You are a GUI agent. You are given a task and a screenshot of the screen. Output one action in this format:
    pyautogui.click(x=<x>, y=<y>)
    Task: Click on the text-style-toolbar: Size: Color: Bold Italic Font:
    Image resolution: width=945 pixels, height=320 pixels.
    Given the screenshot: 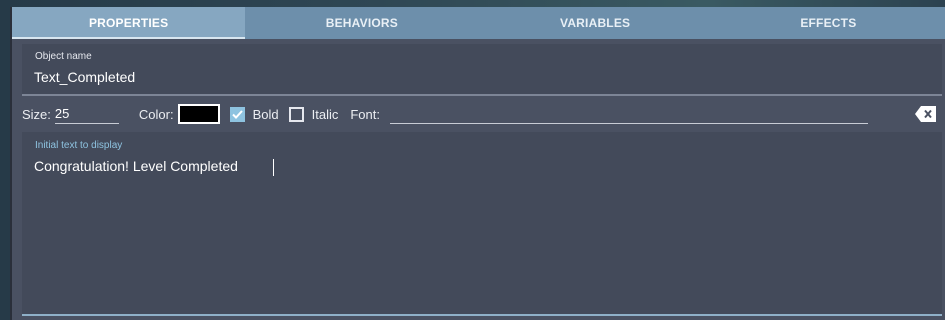 What is the action you would take?
    pyautogui.click(x=478, y=114)
    